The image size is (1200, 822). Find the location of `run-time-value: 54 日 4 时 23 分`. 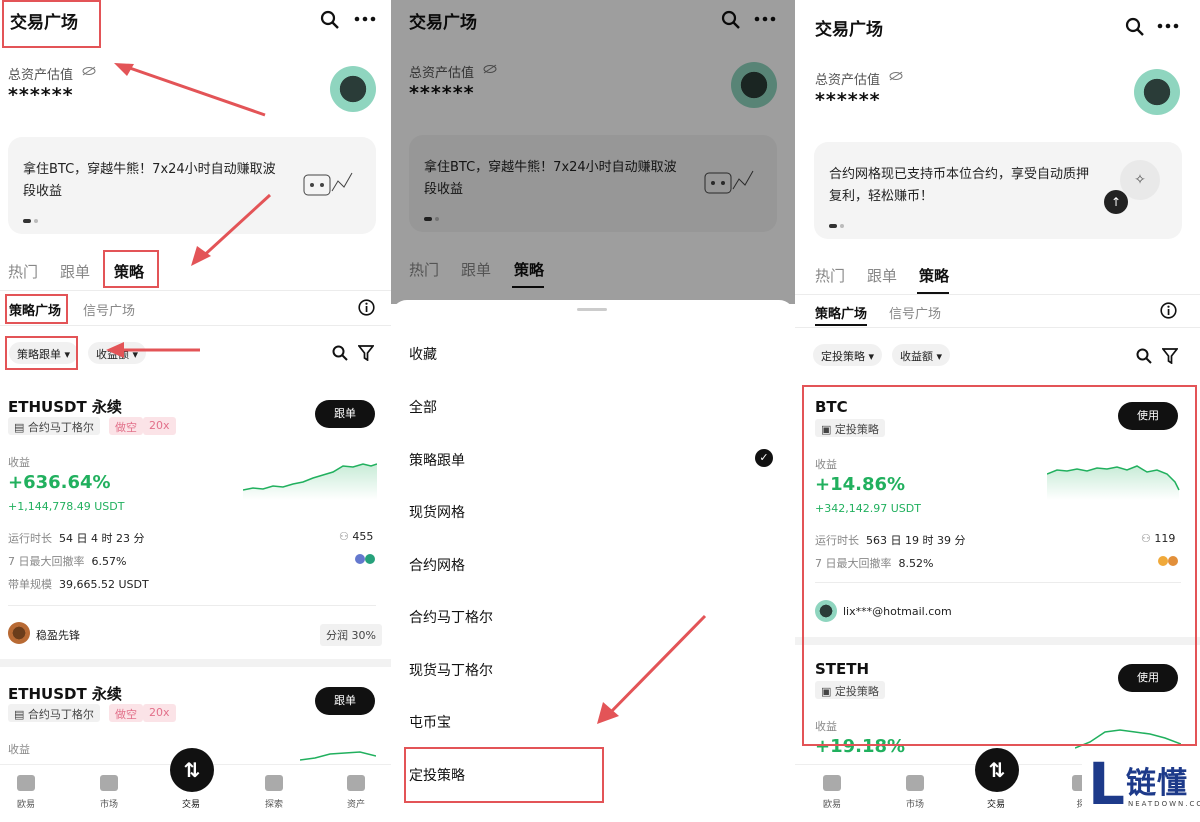

run-time-value: 54 日 4 时 23 分 is located at coordinates (102, 538).